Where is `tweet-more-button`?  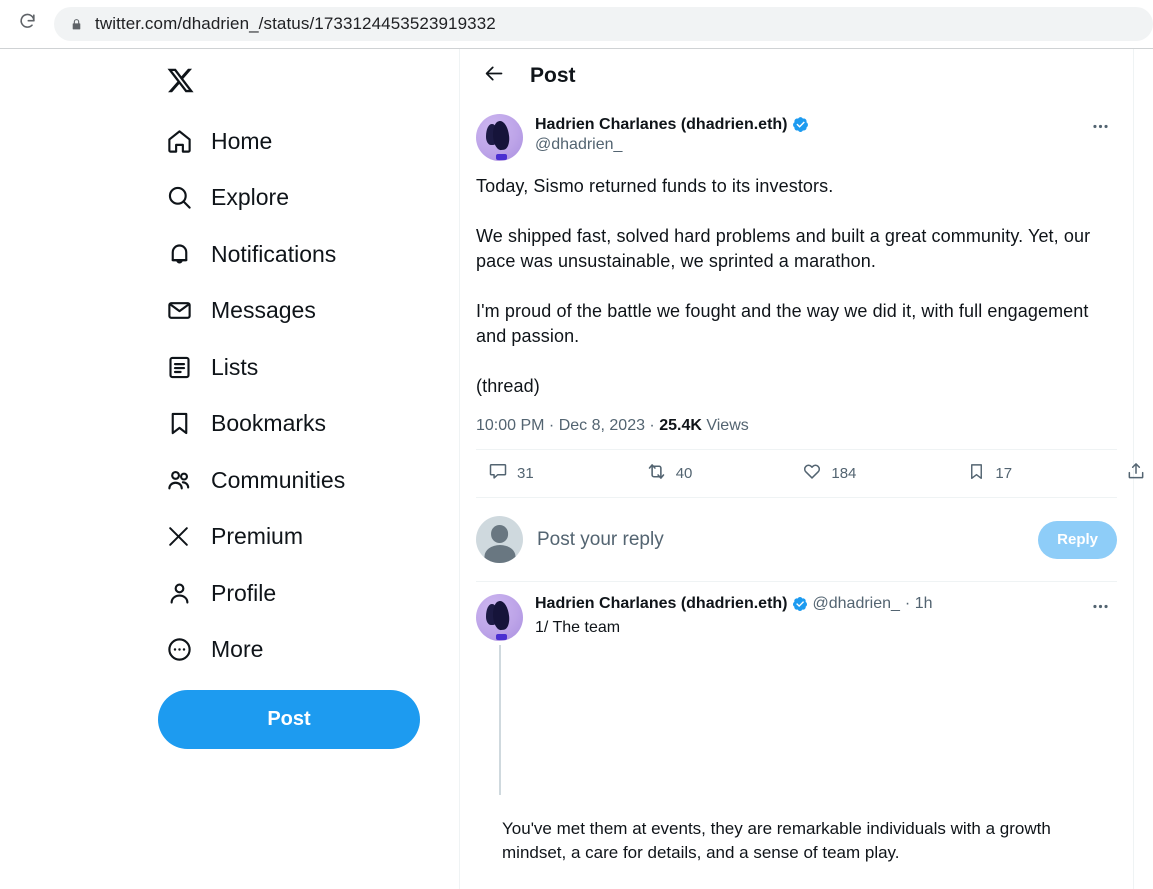 tweet-more-button is located at coordinates (1100, 129).